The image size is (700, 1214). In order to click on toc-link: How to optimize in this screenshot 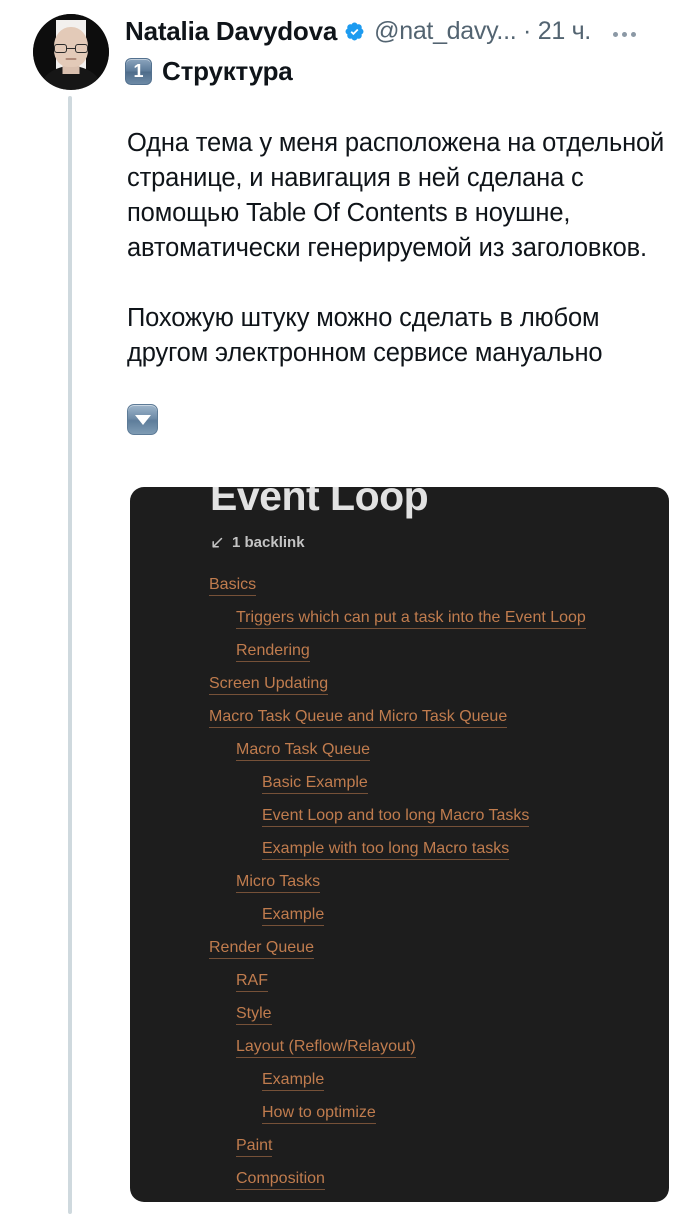, I will do `click(399, 1119)`.